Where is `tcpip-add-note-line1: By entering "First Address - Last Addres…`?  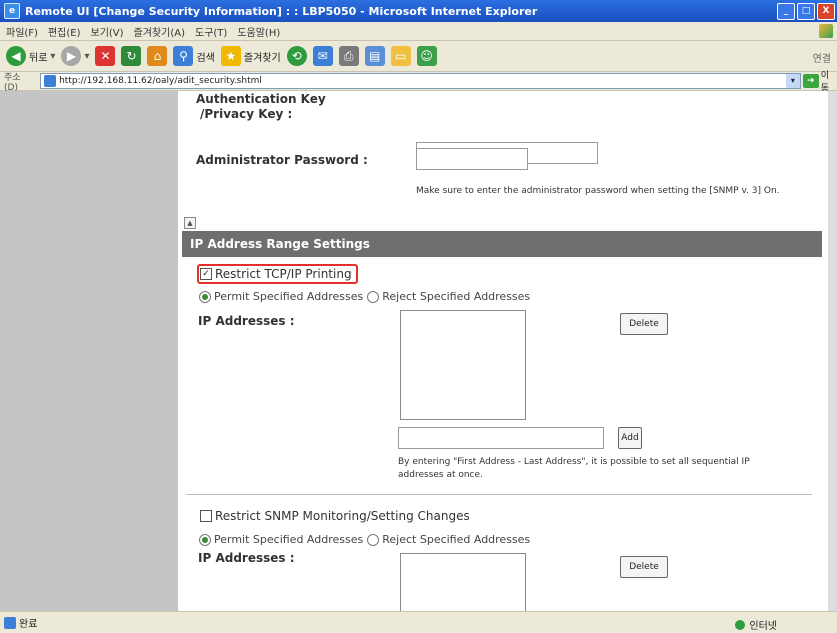
tcpip-add-note-line1: By entering "First Address - Last Addres… is located at coordinates (574, 462).